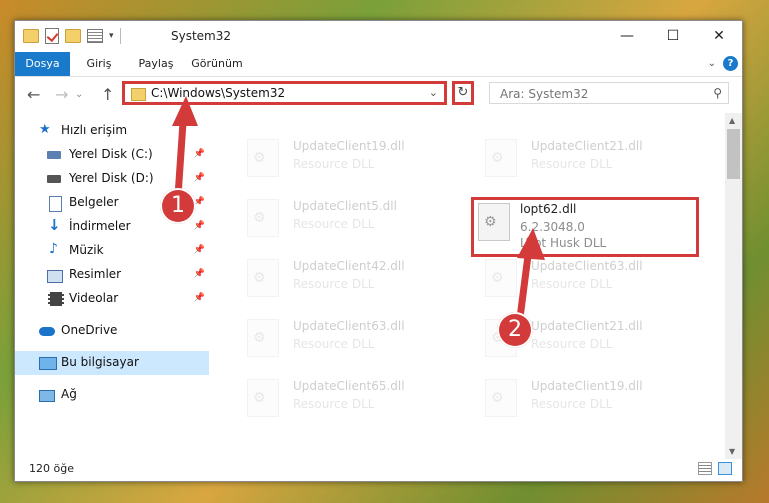  I want to click on step-2-badge: 2, so click(515, 330).